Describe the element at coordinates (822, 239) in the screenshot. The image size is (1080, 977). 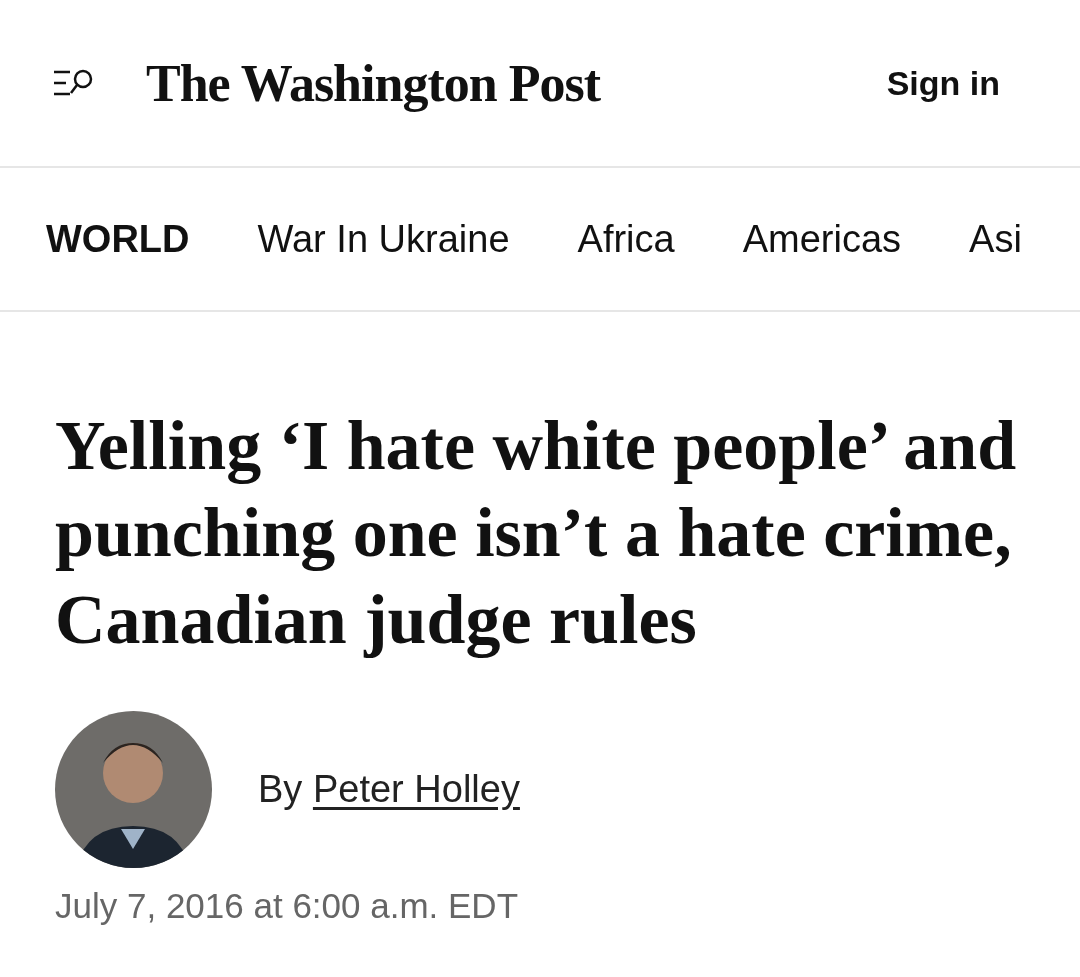
I see `nav-link: Americas` at that location.